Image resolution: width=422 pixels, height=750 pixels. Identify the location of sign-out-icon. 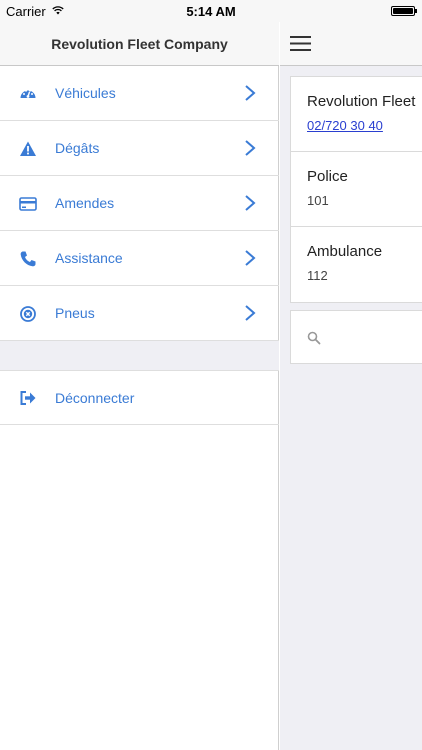
(28, 398).